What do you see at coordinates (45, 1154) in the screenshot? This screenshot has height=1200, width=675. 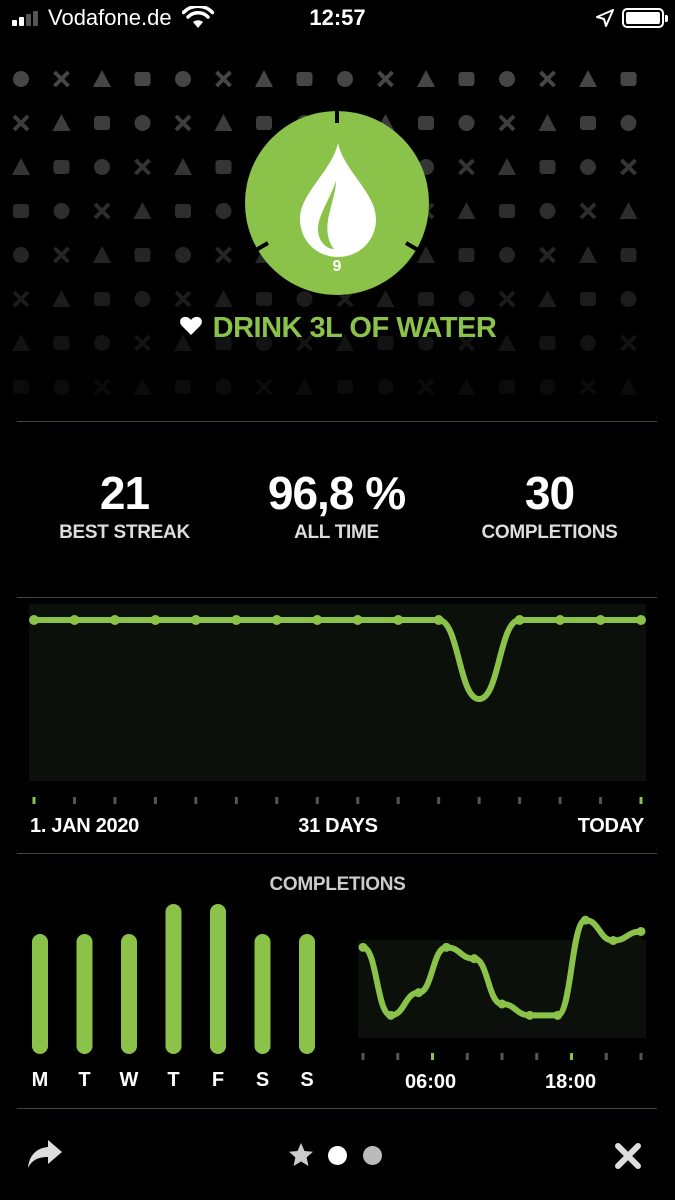 I see `share-icon` at bounding box center [45, 1154].